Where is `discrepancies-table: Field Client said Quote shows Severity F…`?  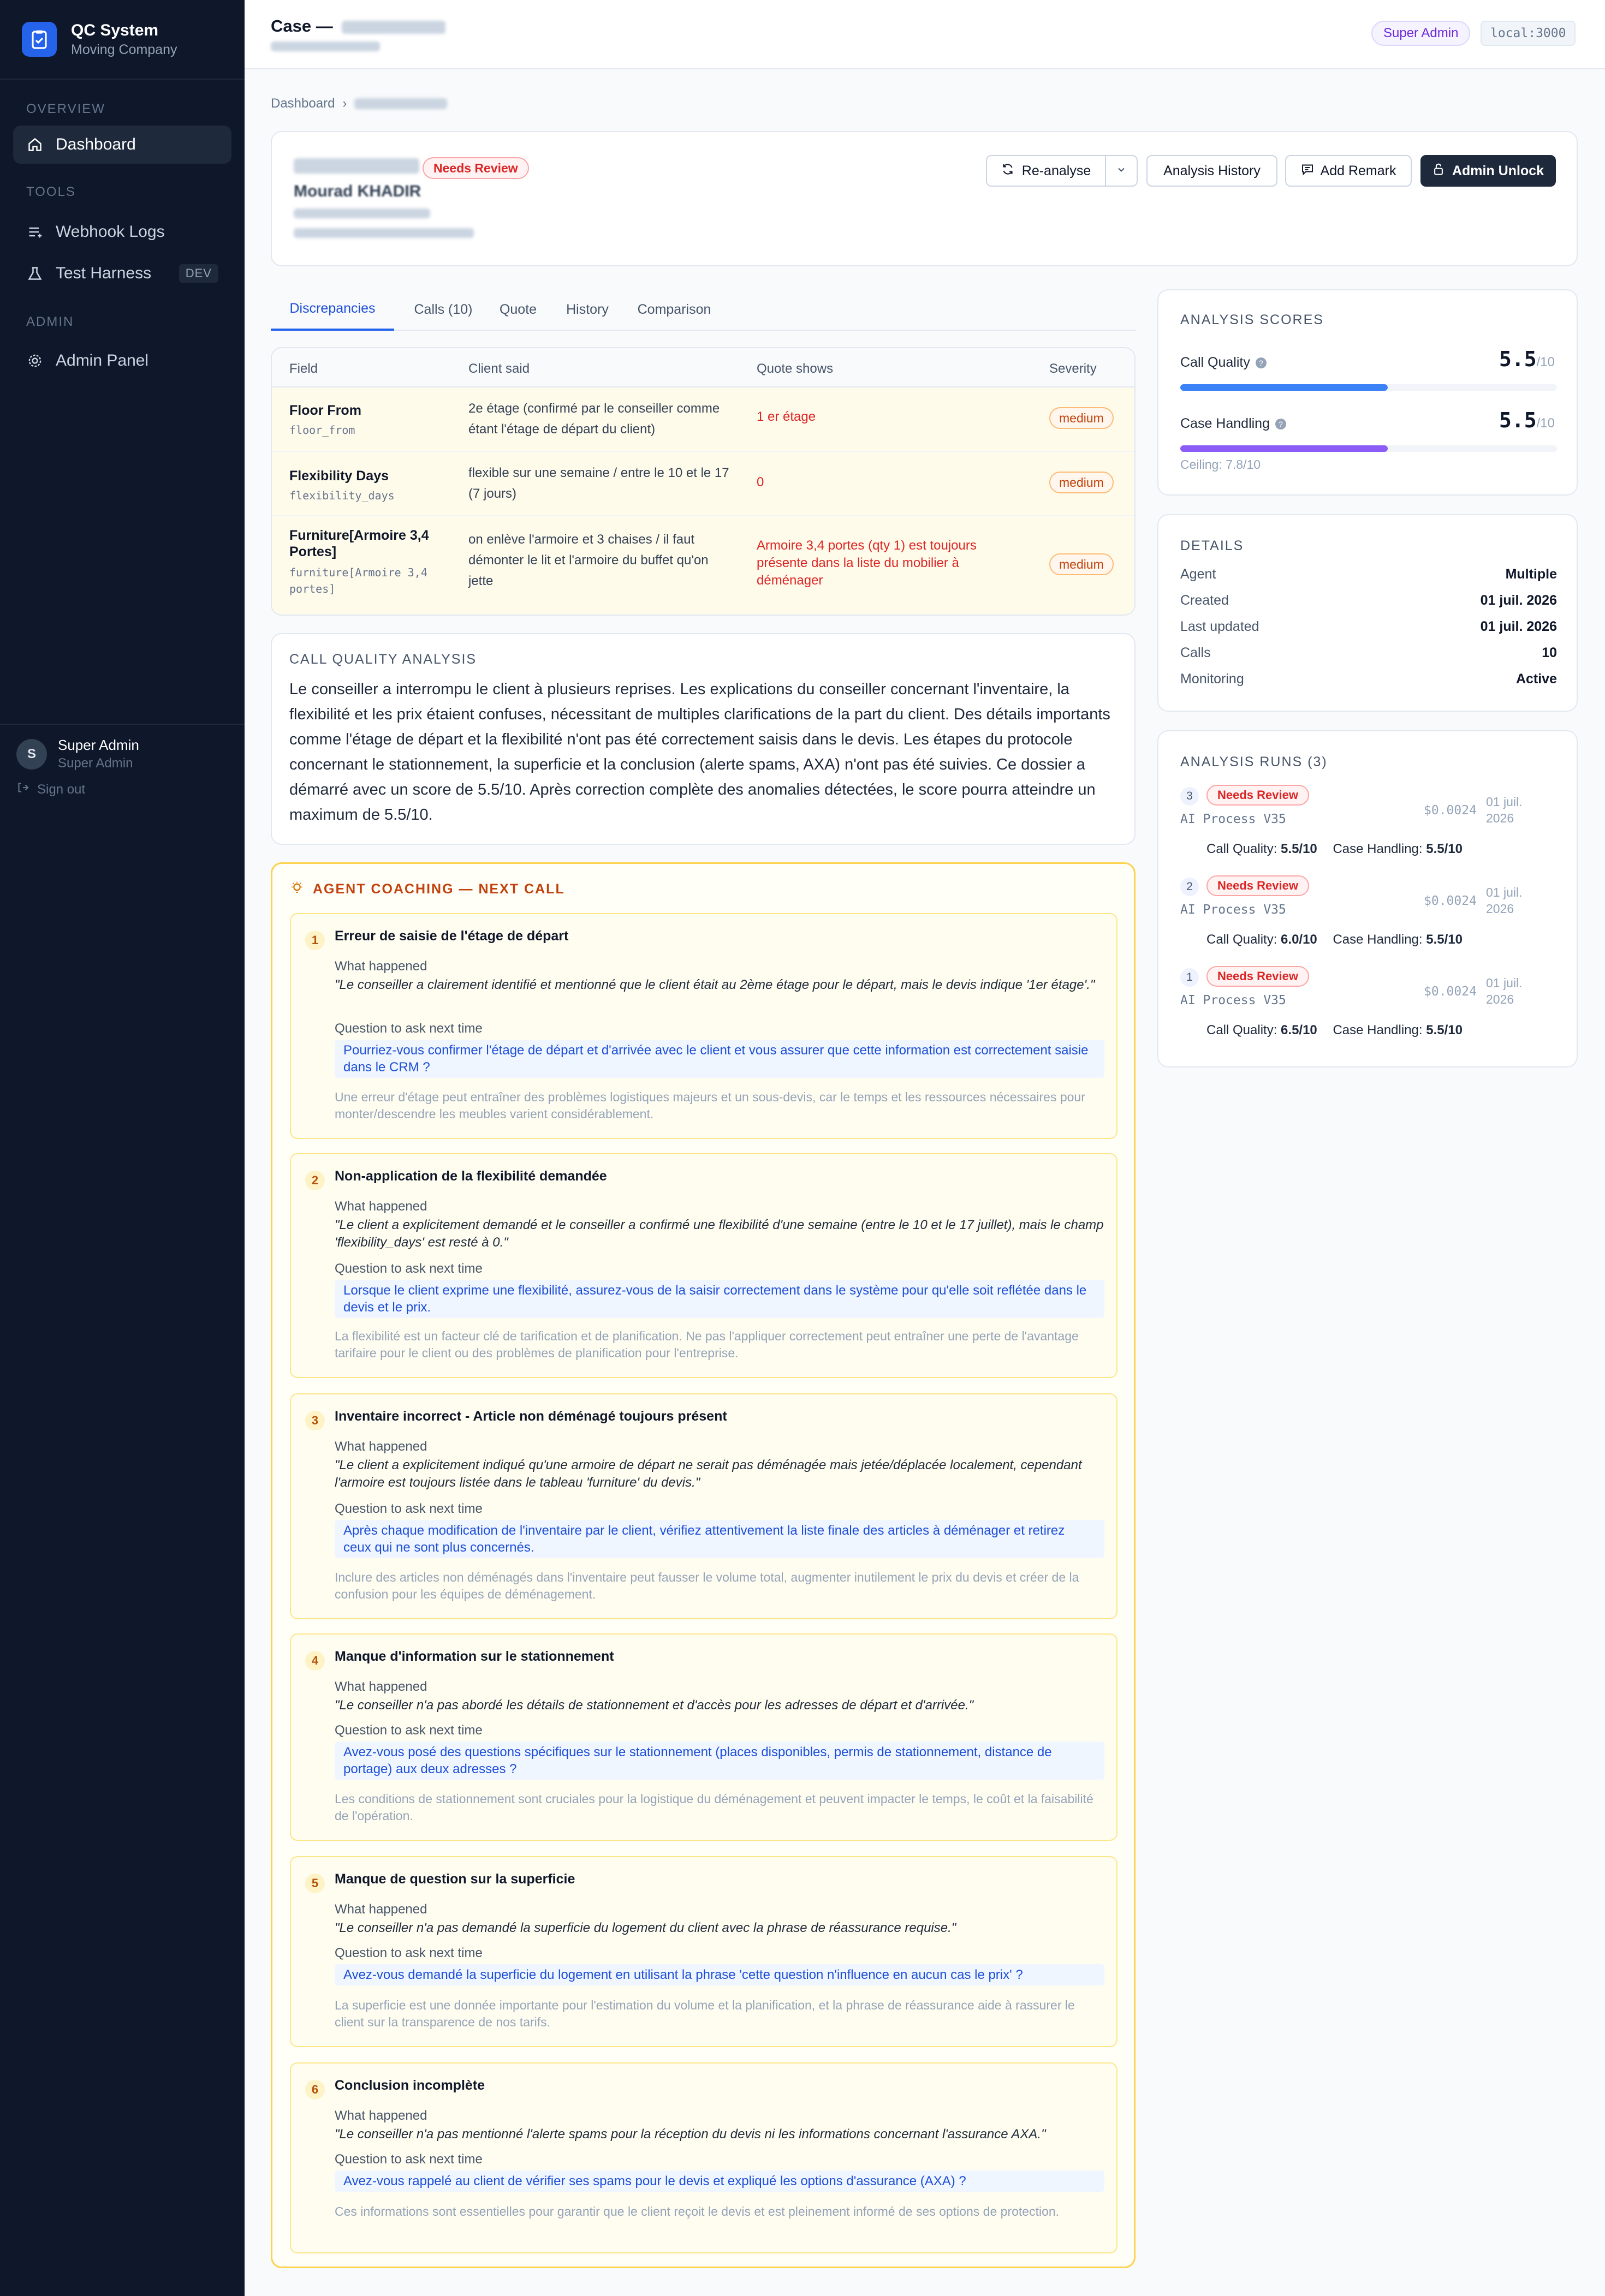 discrepancies-table: Field Client said Quote shows Severity F… is located at coordinates (703, 481).